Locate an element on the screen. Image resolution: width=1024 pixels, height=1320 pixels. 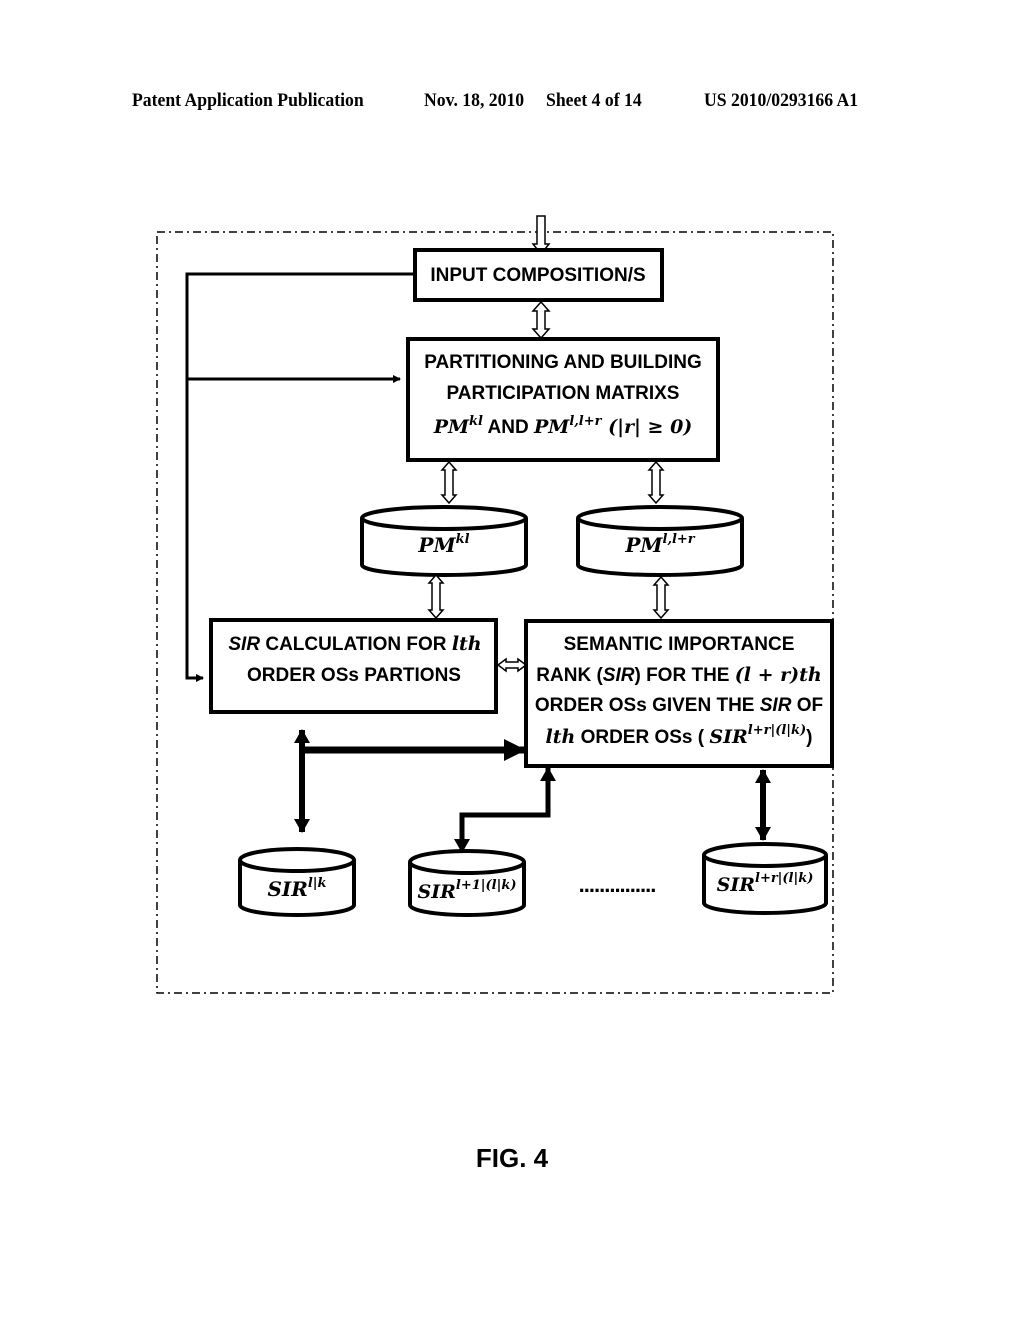
input-composition-box: INPUT COMPOSITION/S is located at coordinates (538, 275).